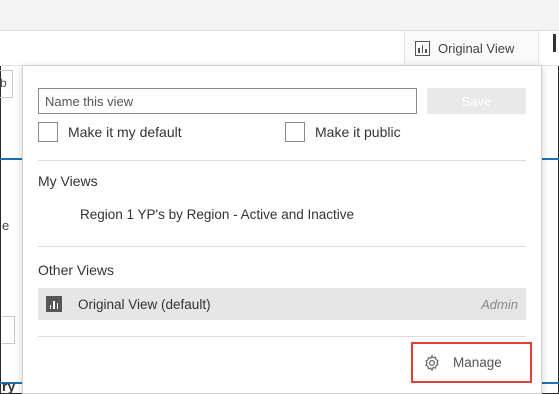  Describe the element at coordinates (554, 43) in the screenshot. I see `toolbar-separator` at that location.